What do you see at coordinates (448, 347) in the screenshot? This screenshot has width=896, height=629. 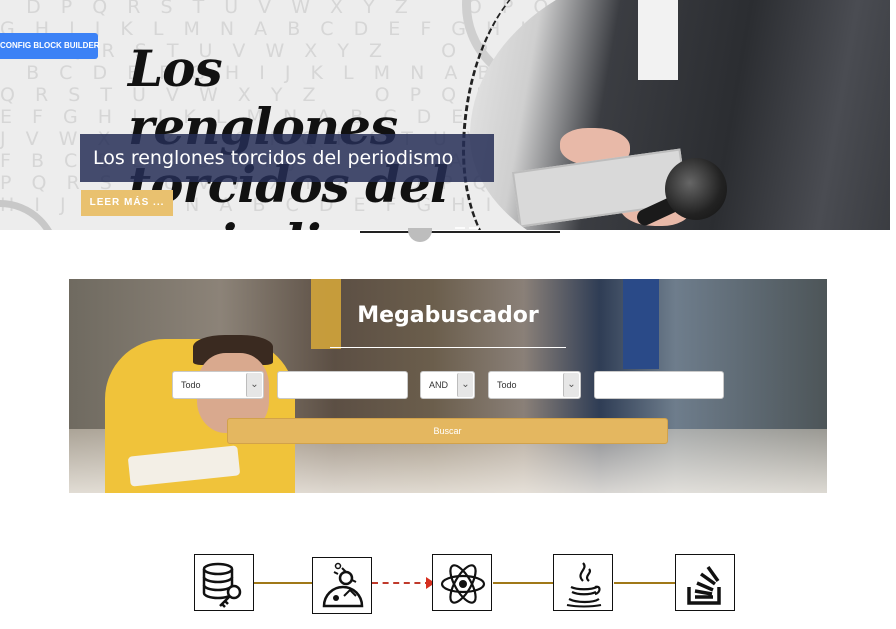 I see `title-underline` at bounding box center [448, 347].